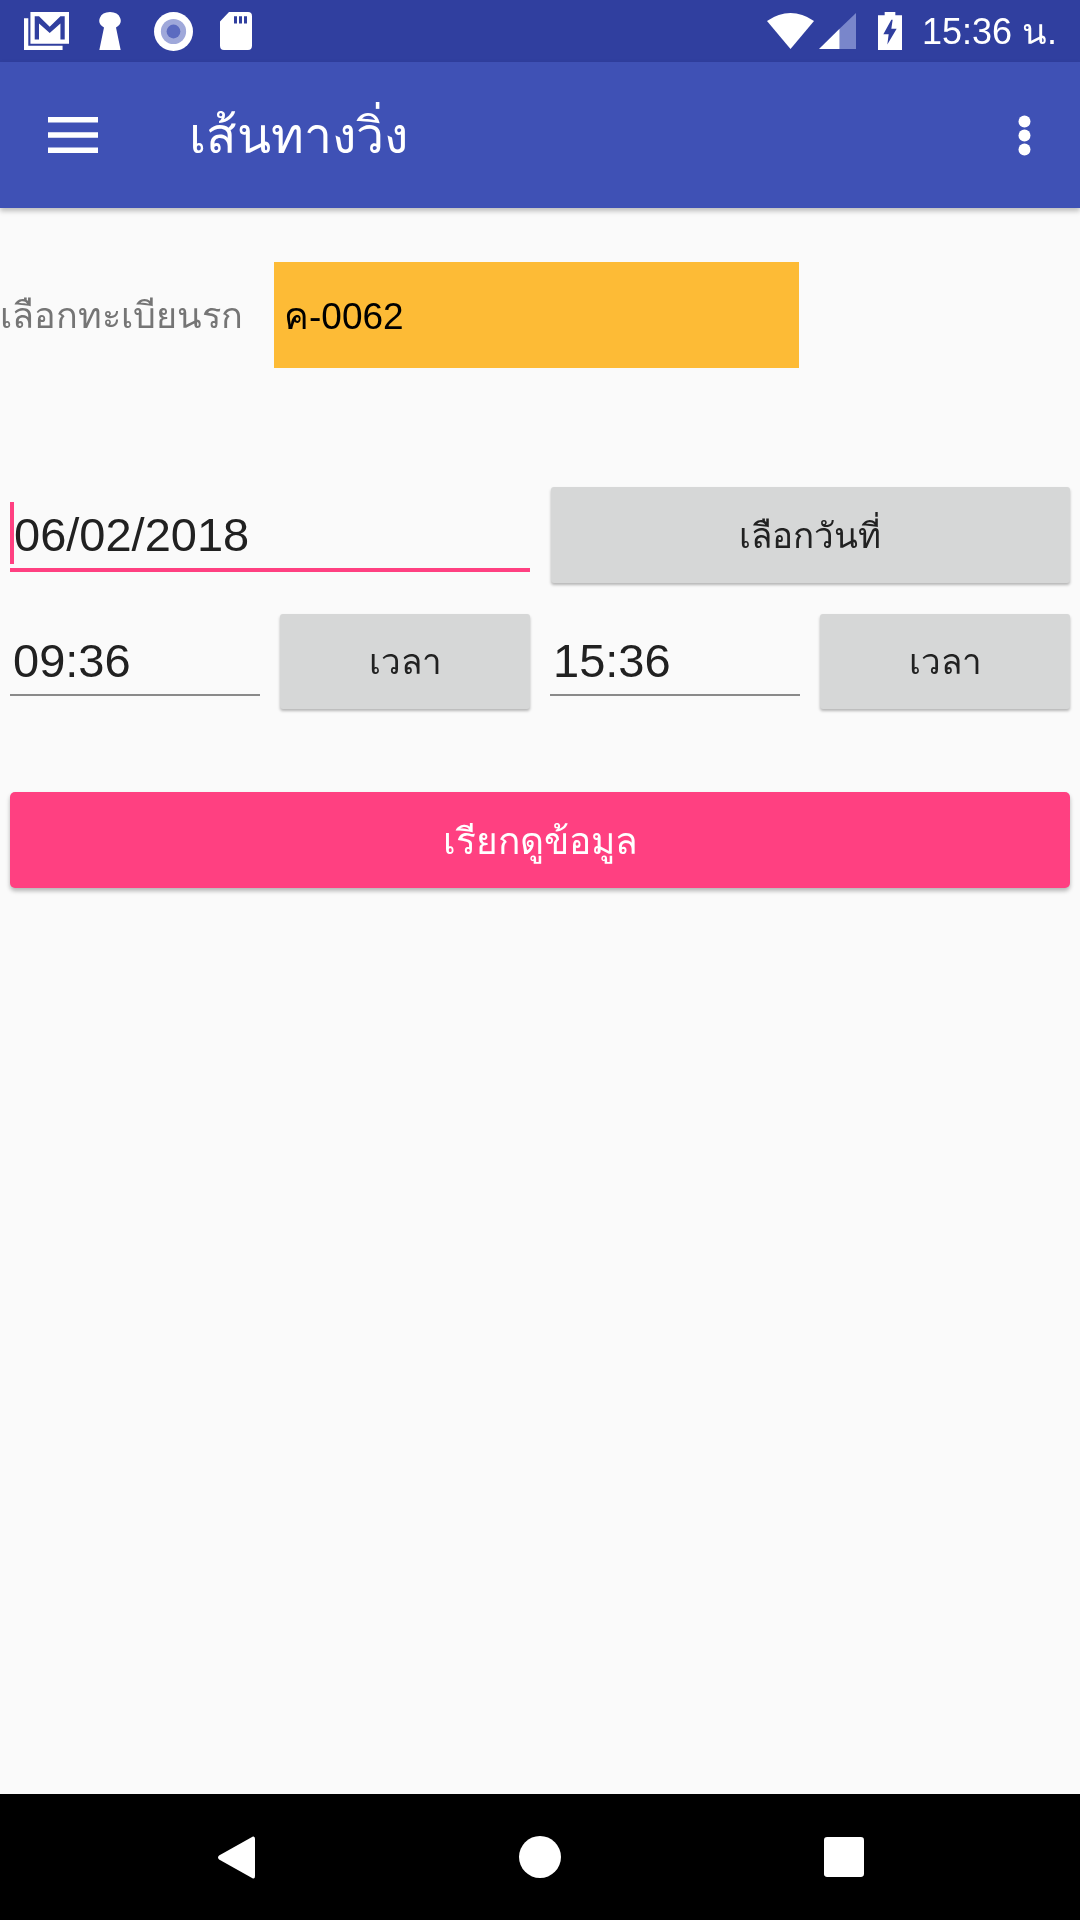  Describe the element at coordinates (536, 315) in the screenshot. I see `plate-dropdown: ค-0062` at that location.